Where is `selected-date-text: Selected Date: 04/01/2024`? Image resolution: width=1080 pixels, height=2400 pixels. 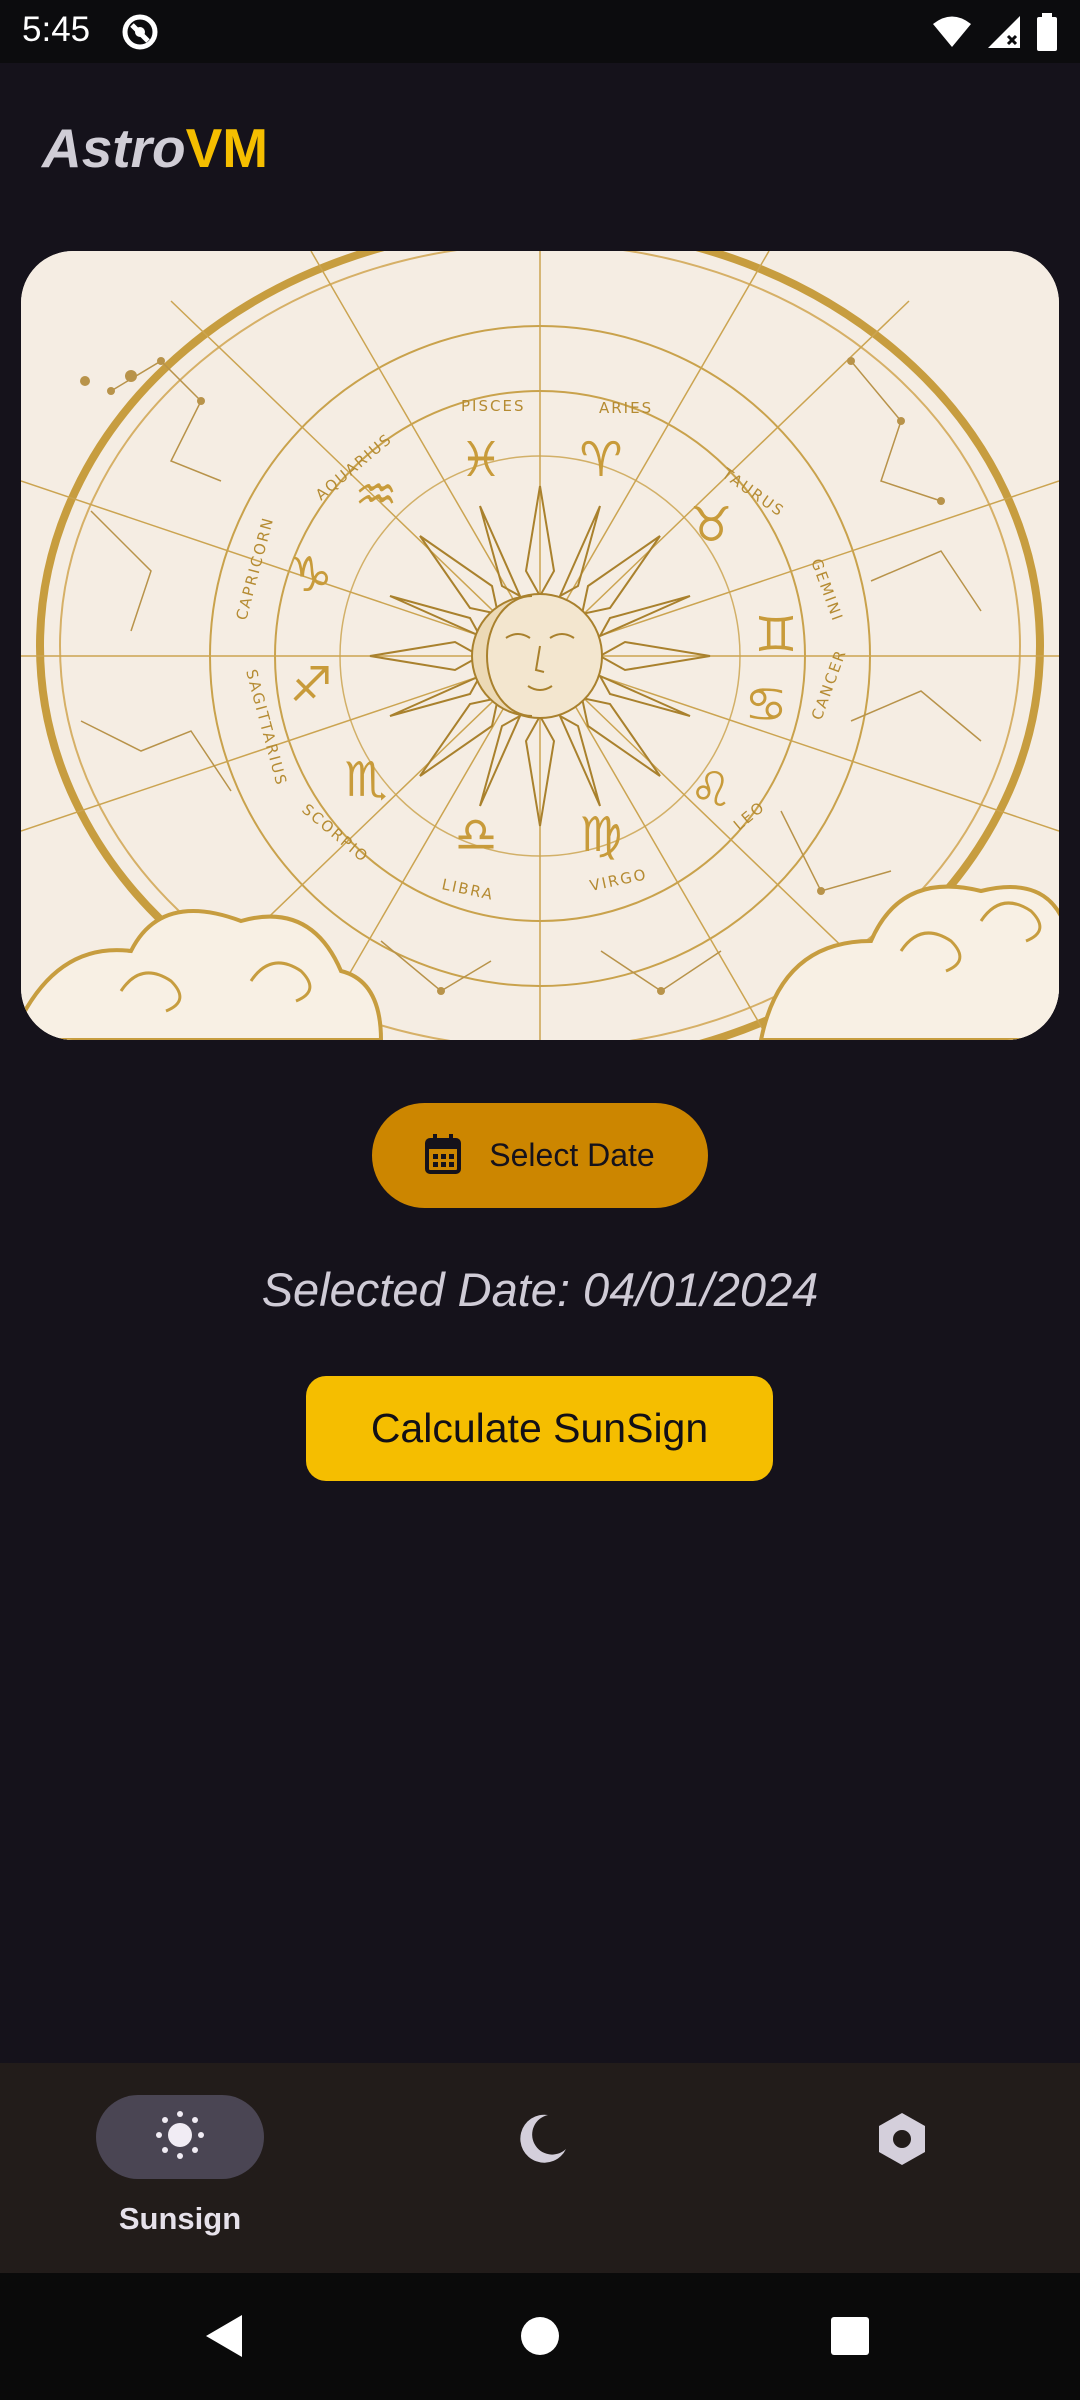
selected-date-text: Selected Date: 04/01/2024 is located at coordinates (540, 1289).